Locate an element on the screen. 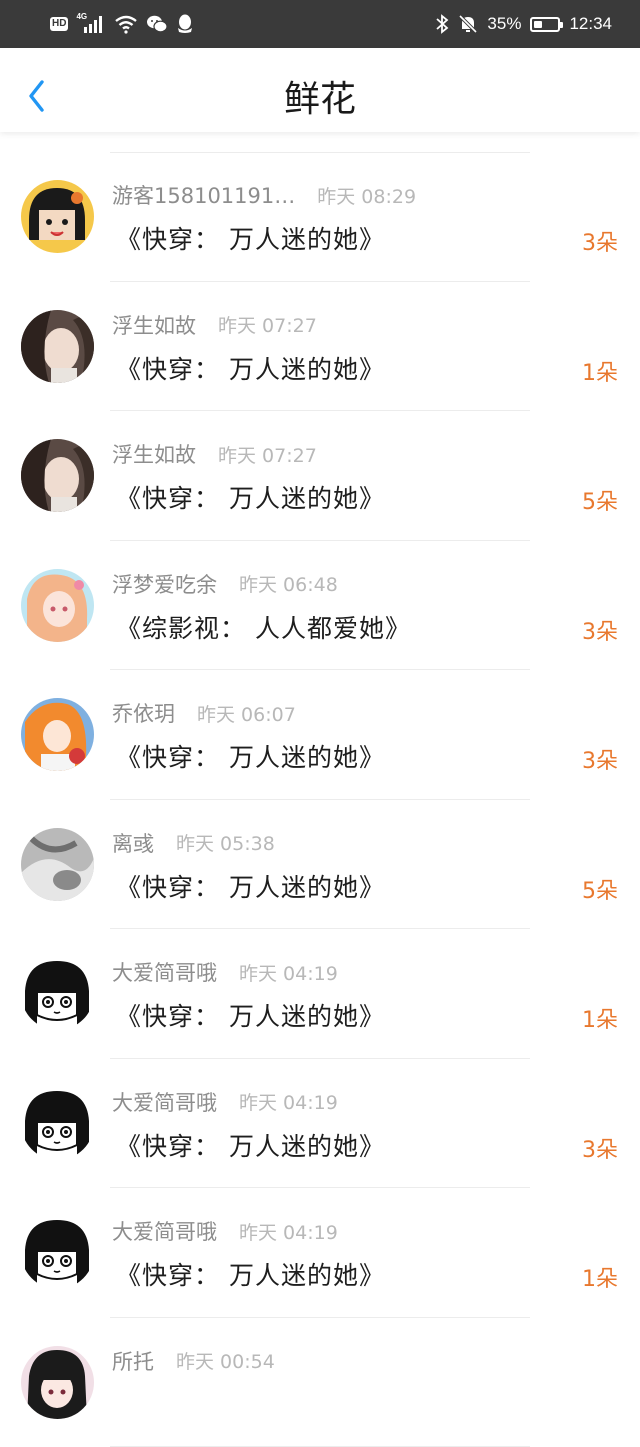  battery-level is located at coordinates (538, 24).